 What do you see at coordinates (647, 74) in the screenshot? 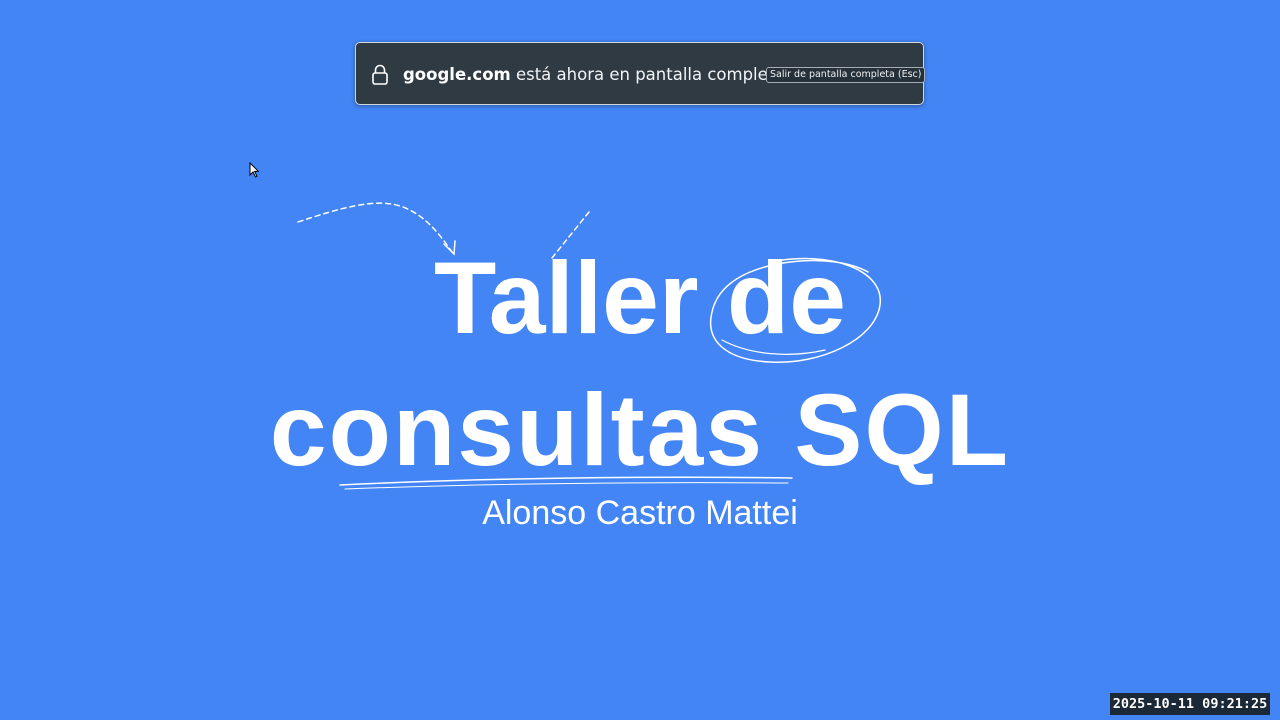
I see `notice-message: está ahora en pantalla completa` at bounding box center [647, 74].